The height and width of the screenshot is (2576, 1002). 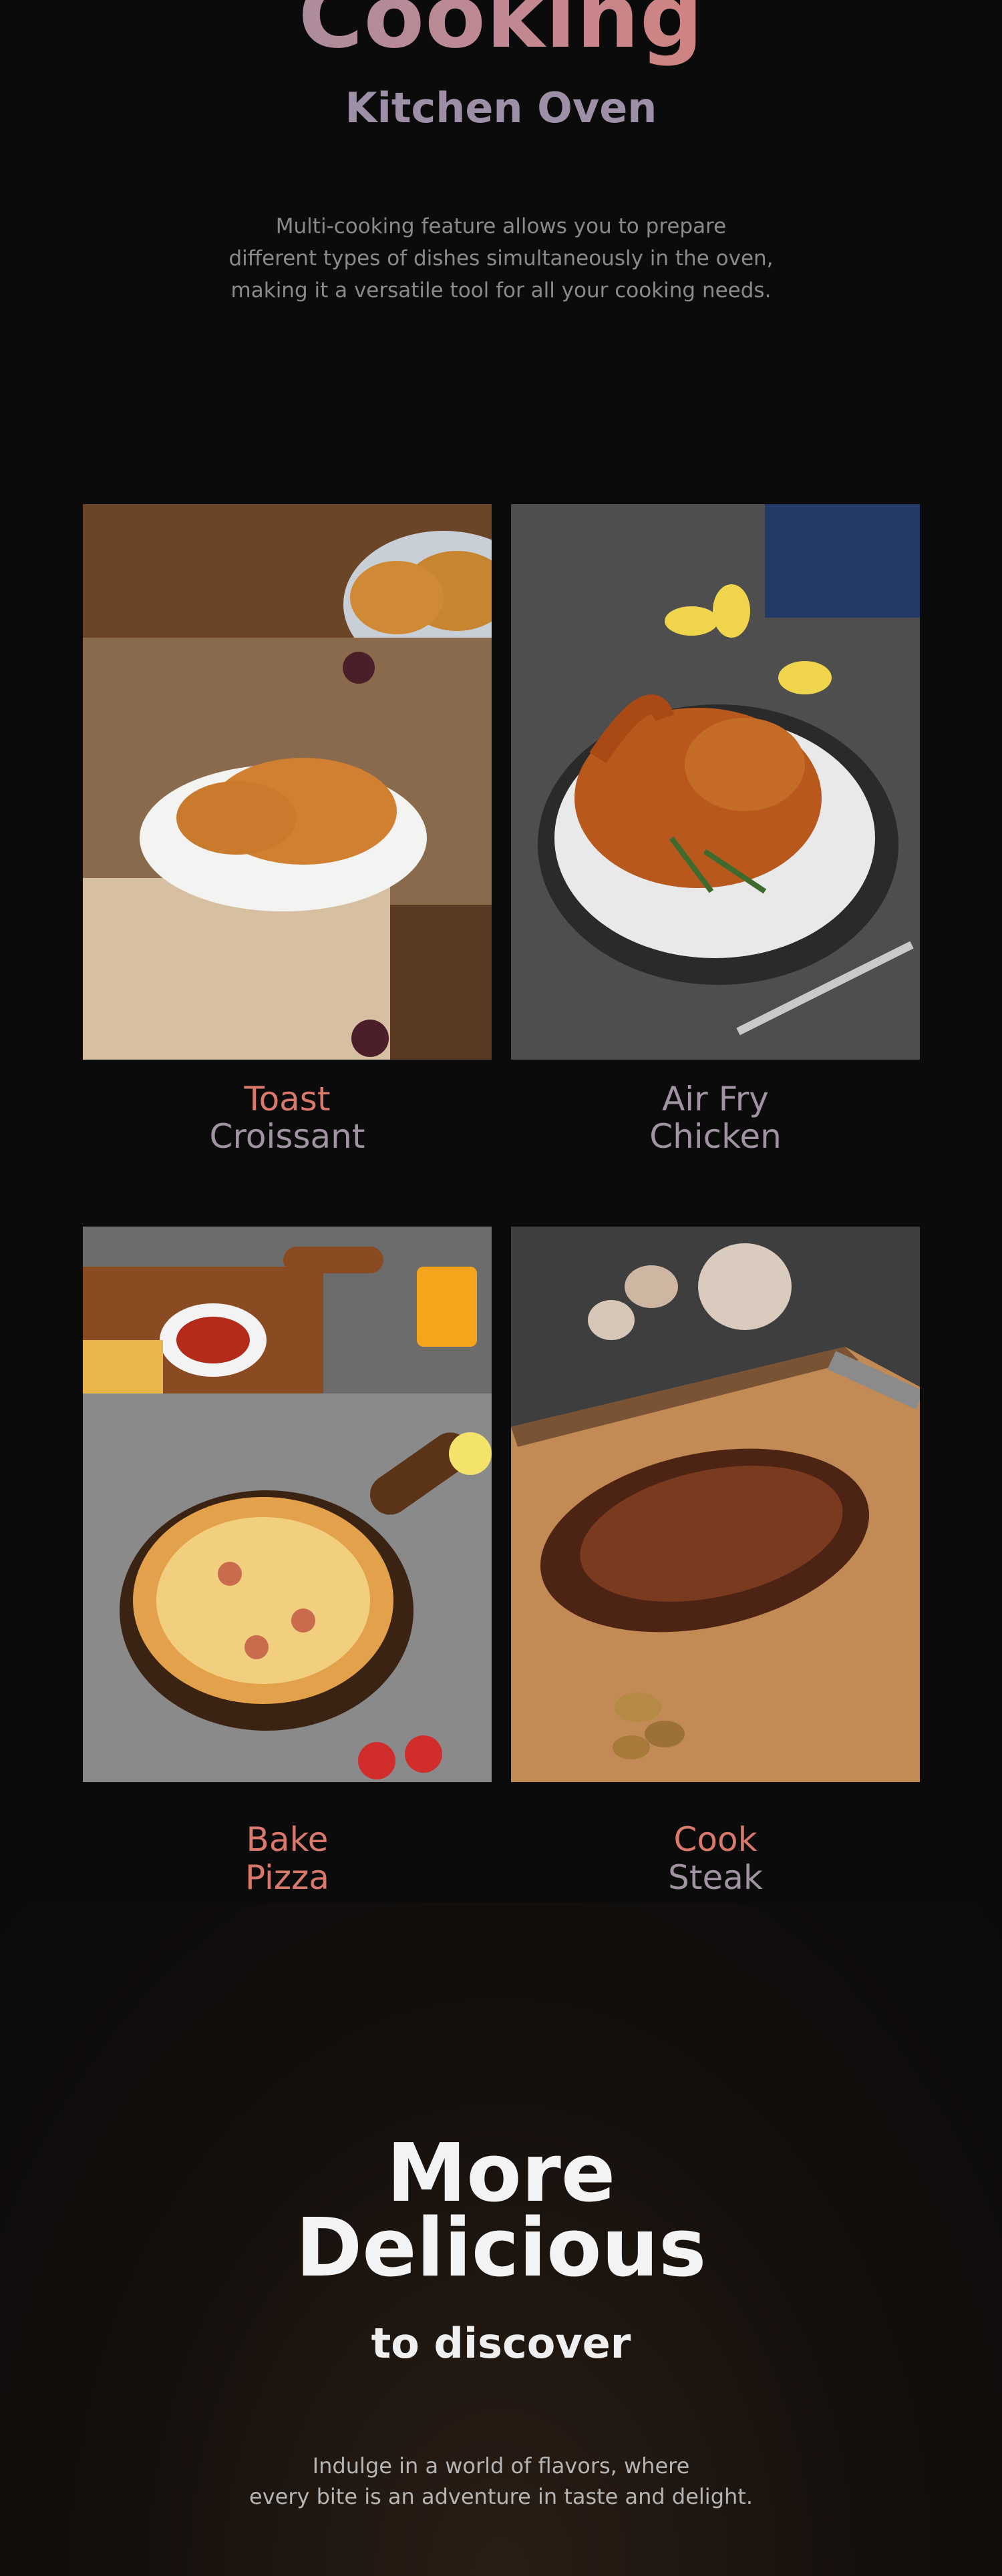 What do you see at coordinates (287, 1099) in the screenshot?
I see `dish-label-line1: Toast` at bounding box center [287, 1099].